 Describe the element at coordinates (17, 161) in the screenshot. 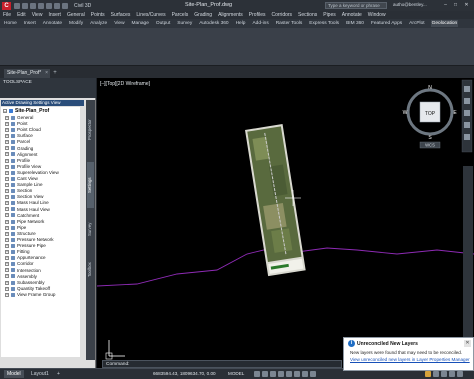

I see `tree-item-profile: + Profile` at that location.